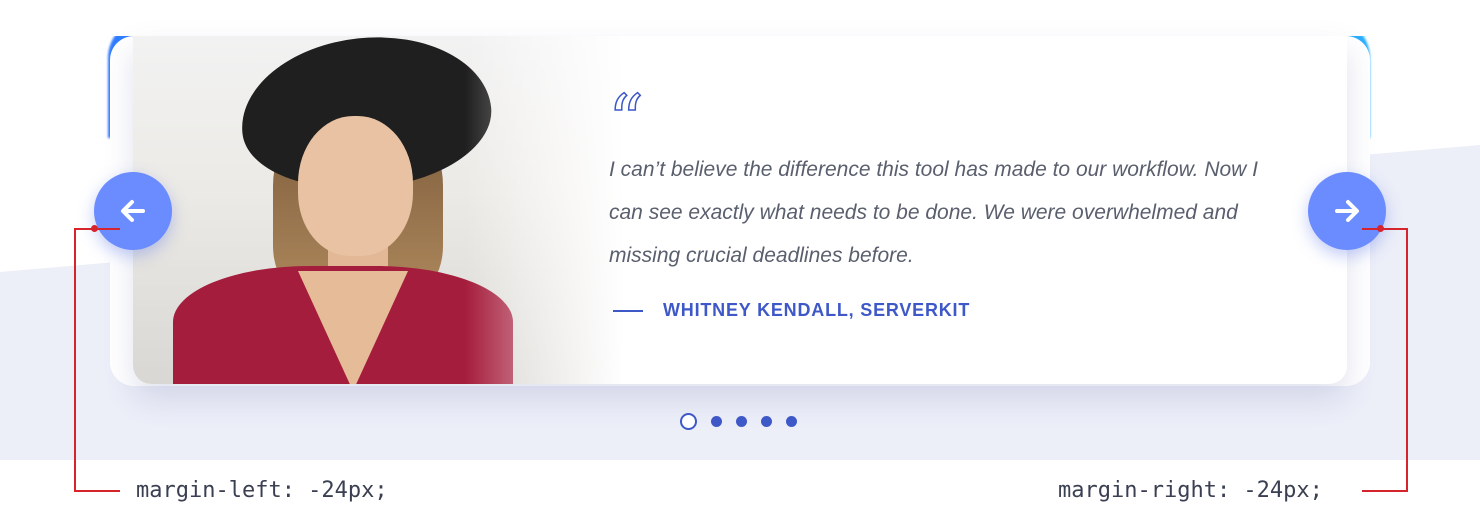 The height and width of the screenshot is (512, 1480). What do you see at coordinates (1380, 228) in the screenshot?
I see `annotation-dot-right` at bounding box center [1380, 228].